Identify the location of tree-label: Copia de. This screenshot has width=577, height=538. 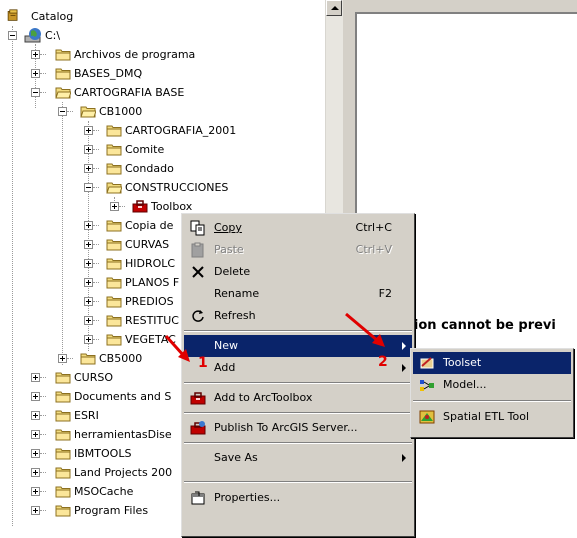
(149, 225).